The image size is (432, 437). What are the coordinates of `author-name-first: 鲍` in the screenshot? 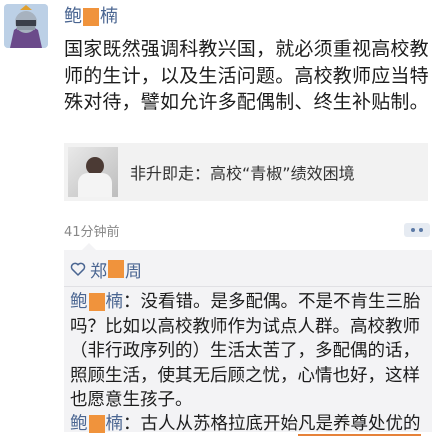 It's located at (73, 16).